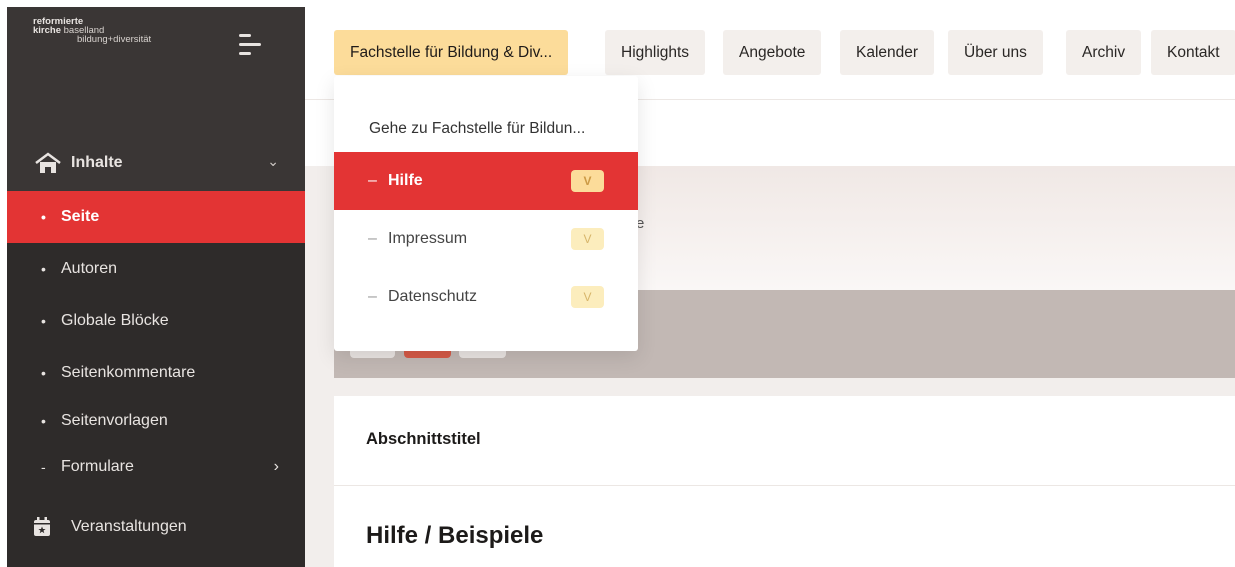  Describe the element at coordinates (48, 162) in the screenshot. I see `home-icon` at that location.